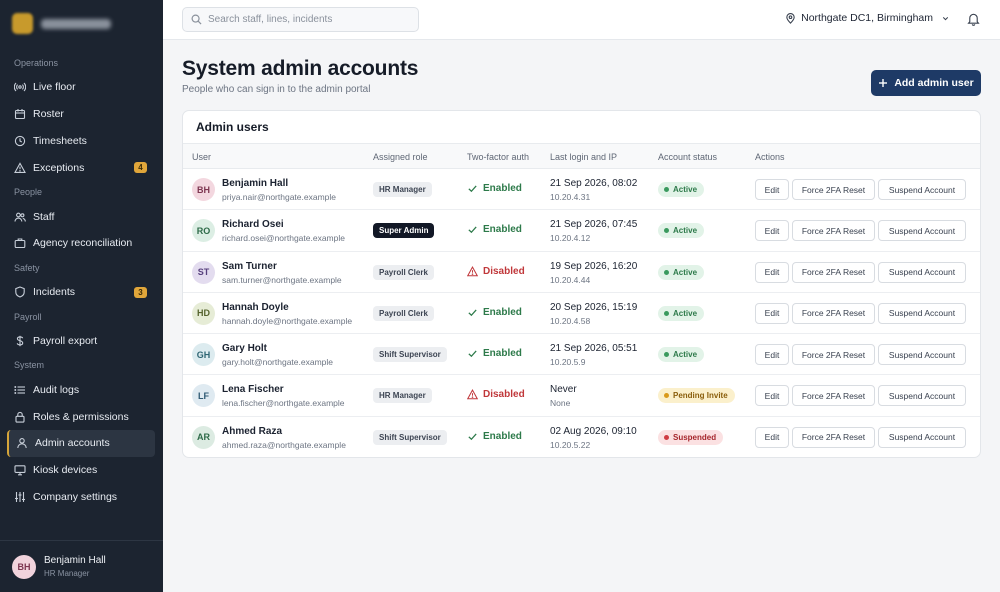  I want to click on sidebar-item-payroll-export: Payroll export, so click(81, 341).